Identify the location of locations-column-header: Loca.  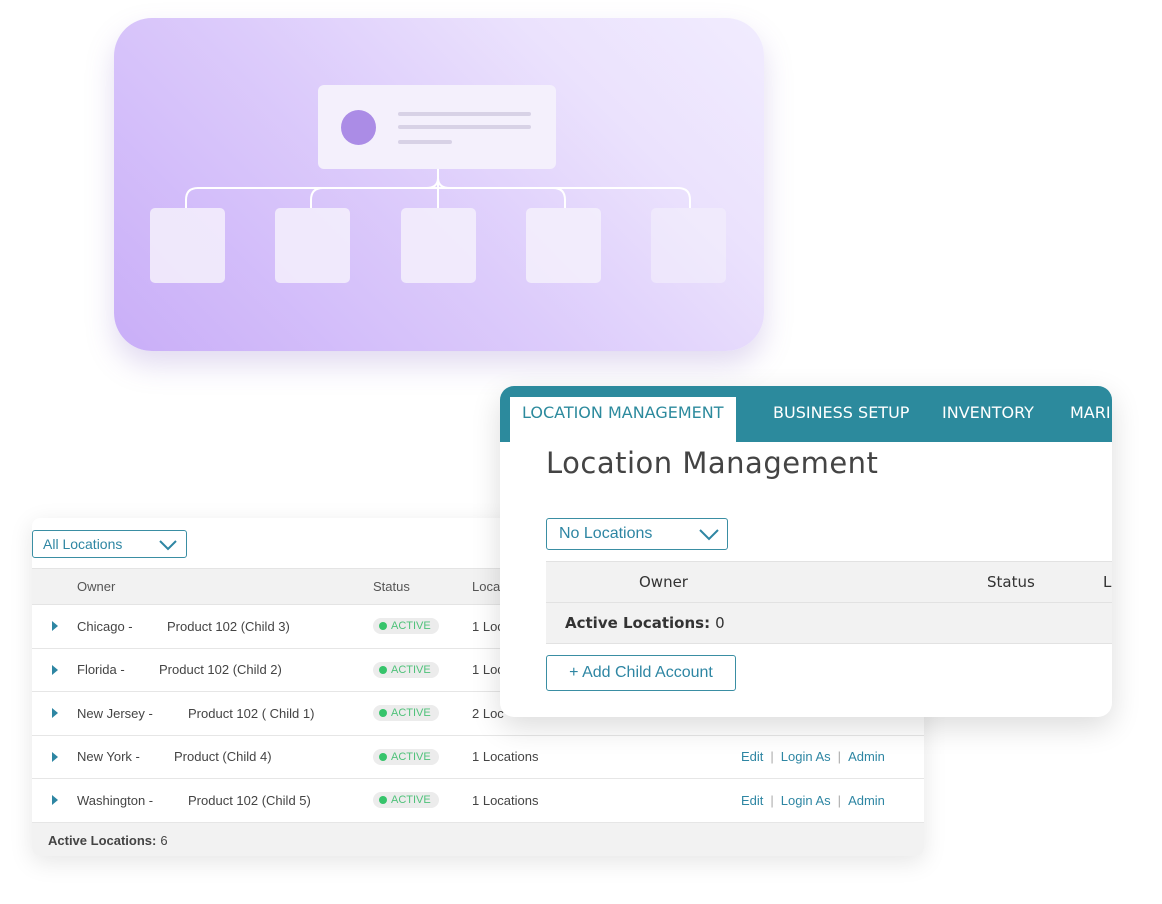
(486, 586).